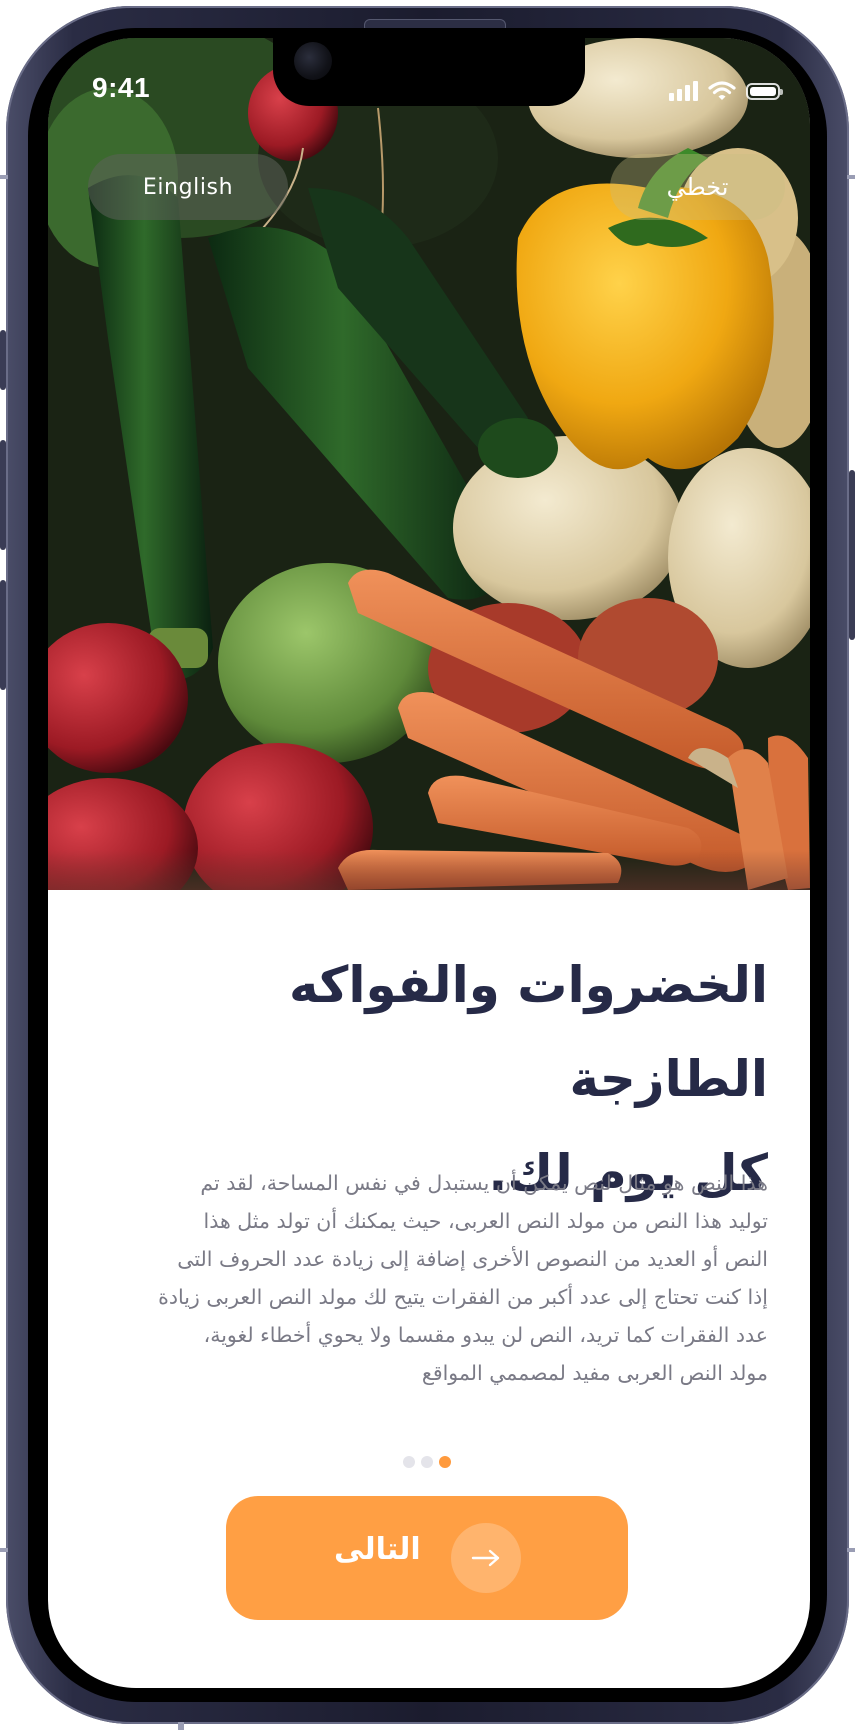  I want to click on status-icons, so click(726, 91).